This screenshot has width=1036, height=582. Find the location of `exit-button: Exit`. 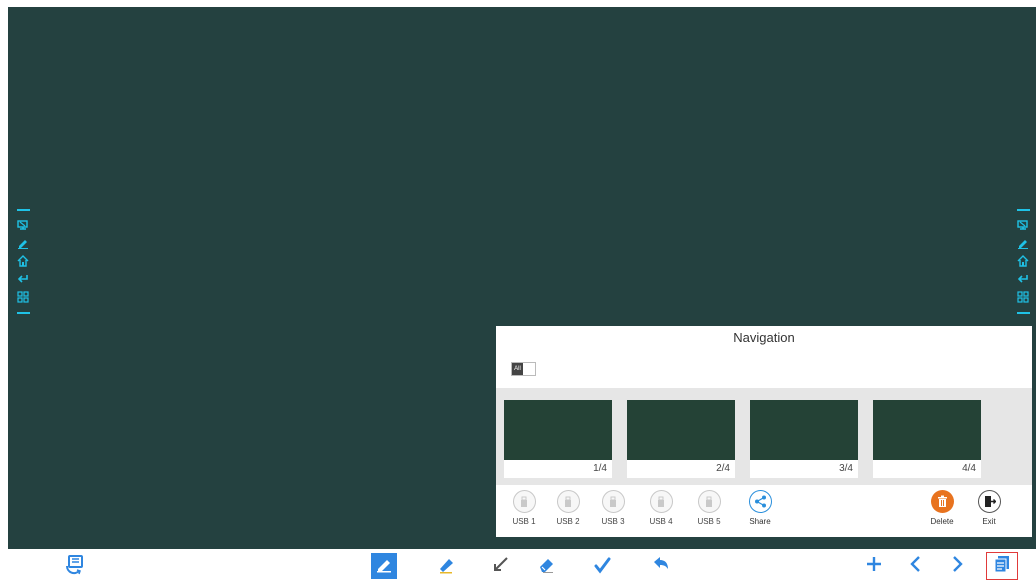

exit-button: Exit is located at coordinates (989, 508).